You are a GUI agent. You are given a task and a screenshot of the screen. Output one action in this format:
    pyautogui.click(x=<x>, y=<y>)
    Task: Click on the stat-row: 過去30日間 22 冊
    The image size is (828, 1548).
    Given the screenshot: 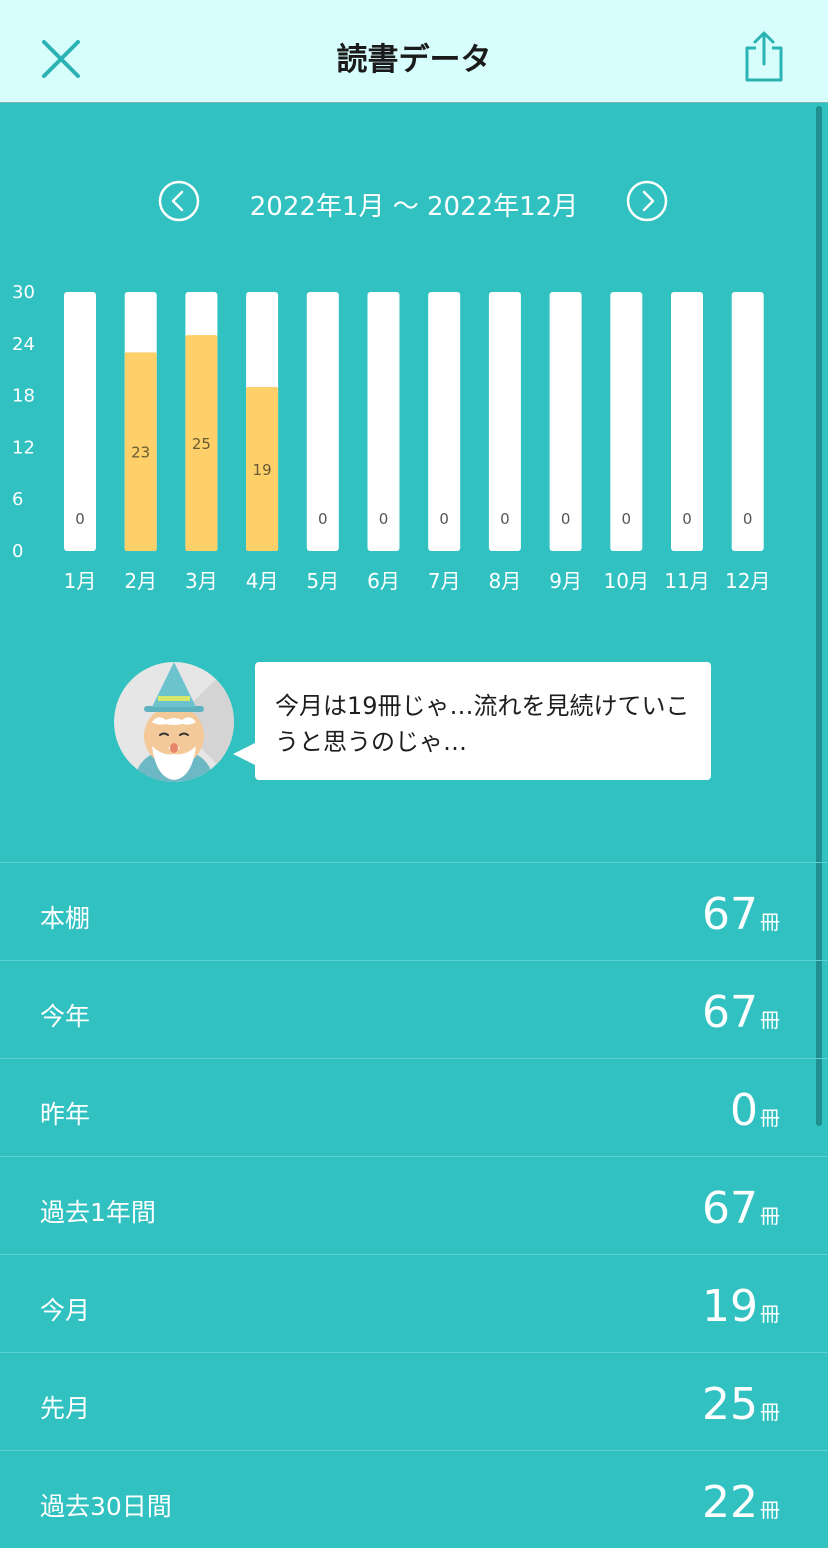 What is the action you would take?
    pyautogui.click(x=414, y=1499)
    